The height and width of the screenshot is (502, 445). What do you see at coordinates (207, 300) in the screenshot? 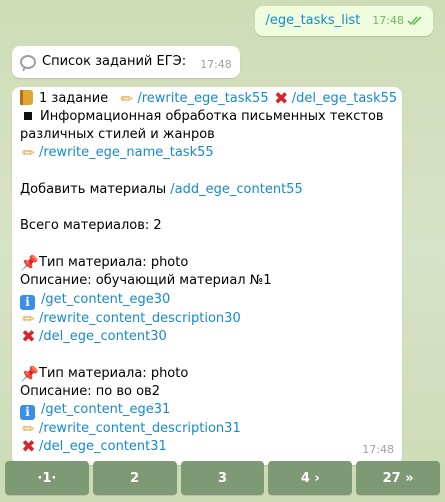
I see `get-content-line: i/get_content_ege30` at bounding box center [207, 300].